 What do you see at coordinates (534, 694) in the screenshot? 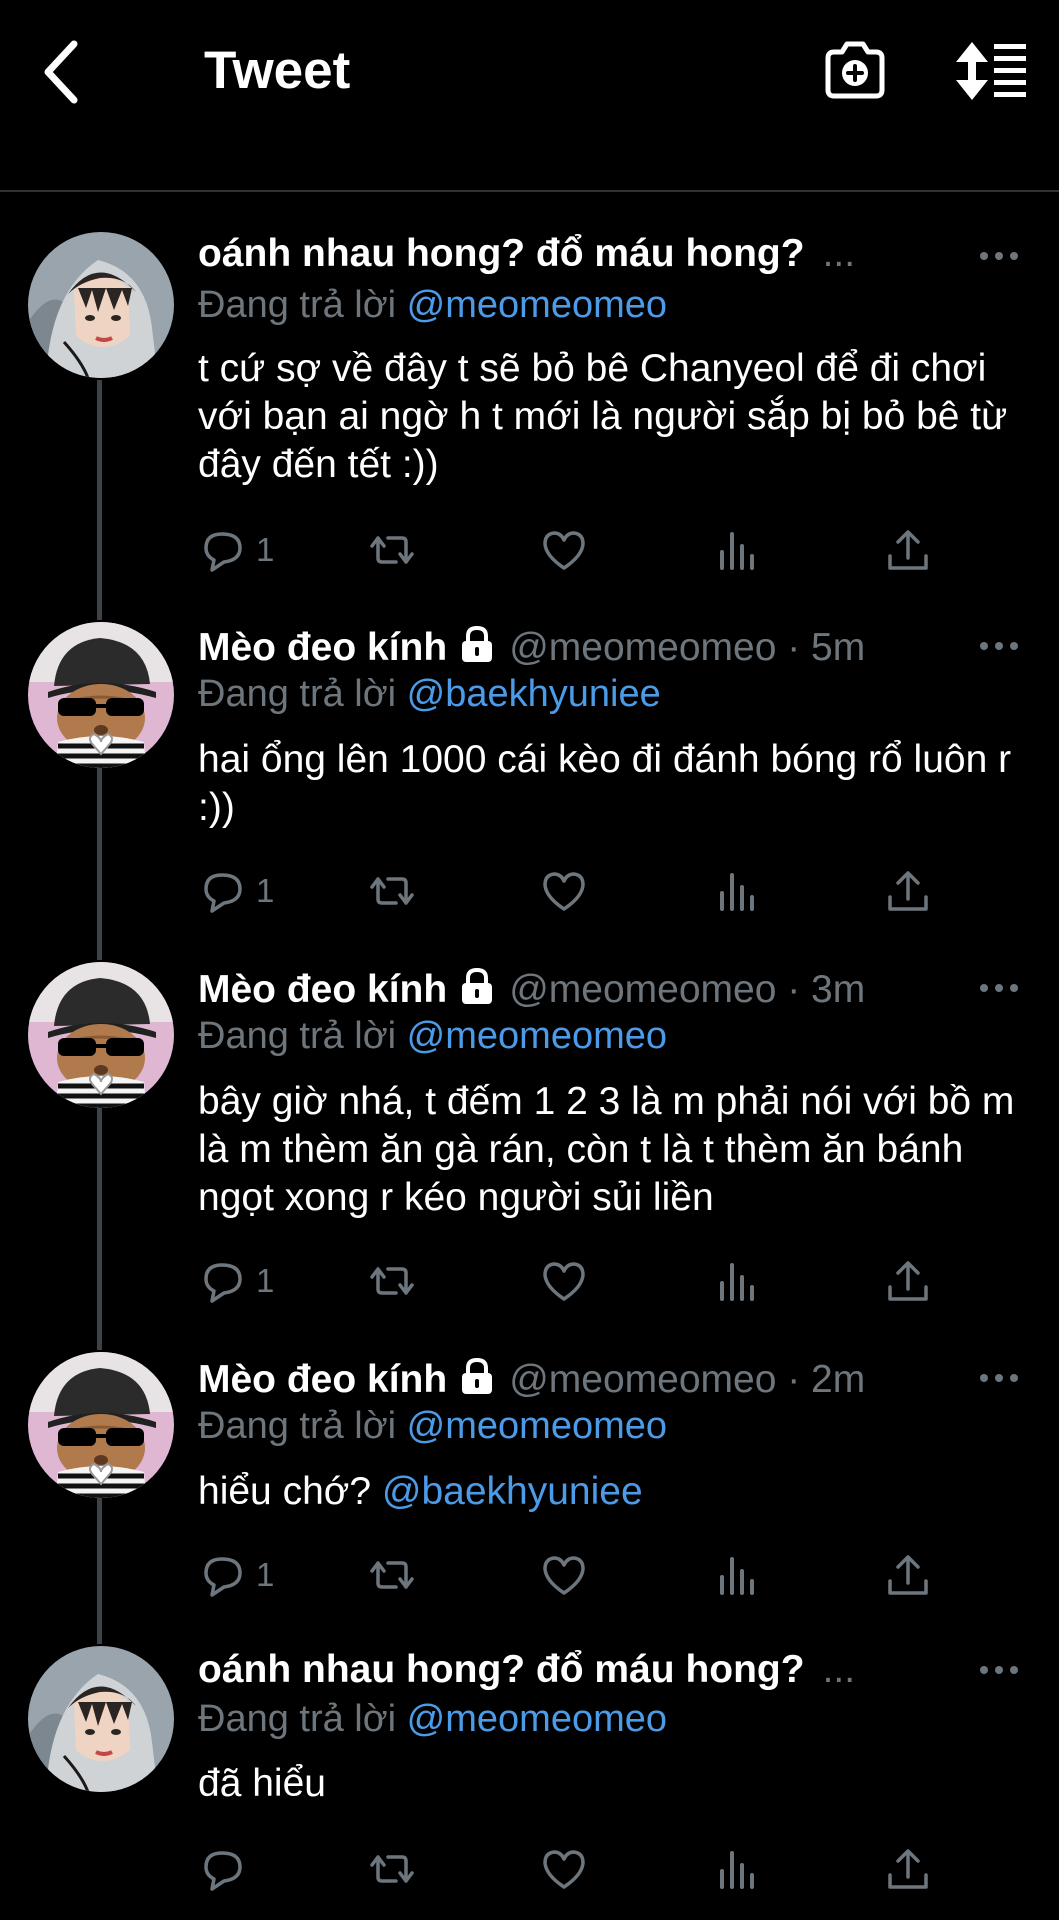
I see `reply-mention: @baekhyuniee` at bounding box center [534, 694].